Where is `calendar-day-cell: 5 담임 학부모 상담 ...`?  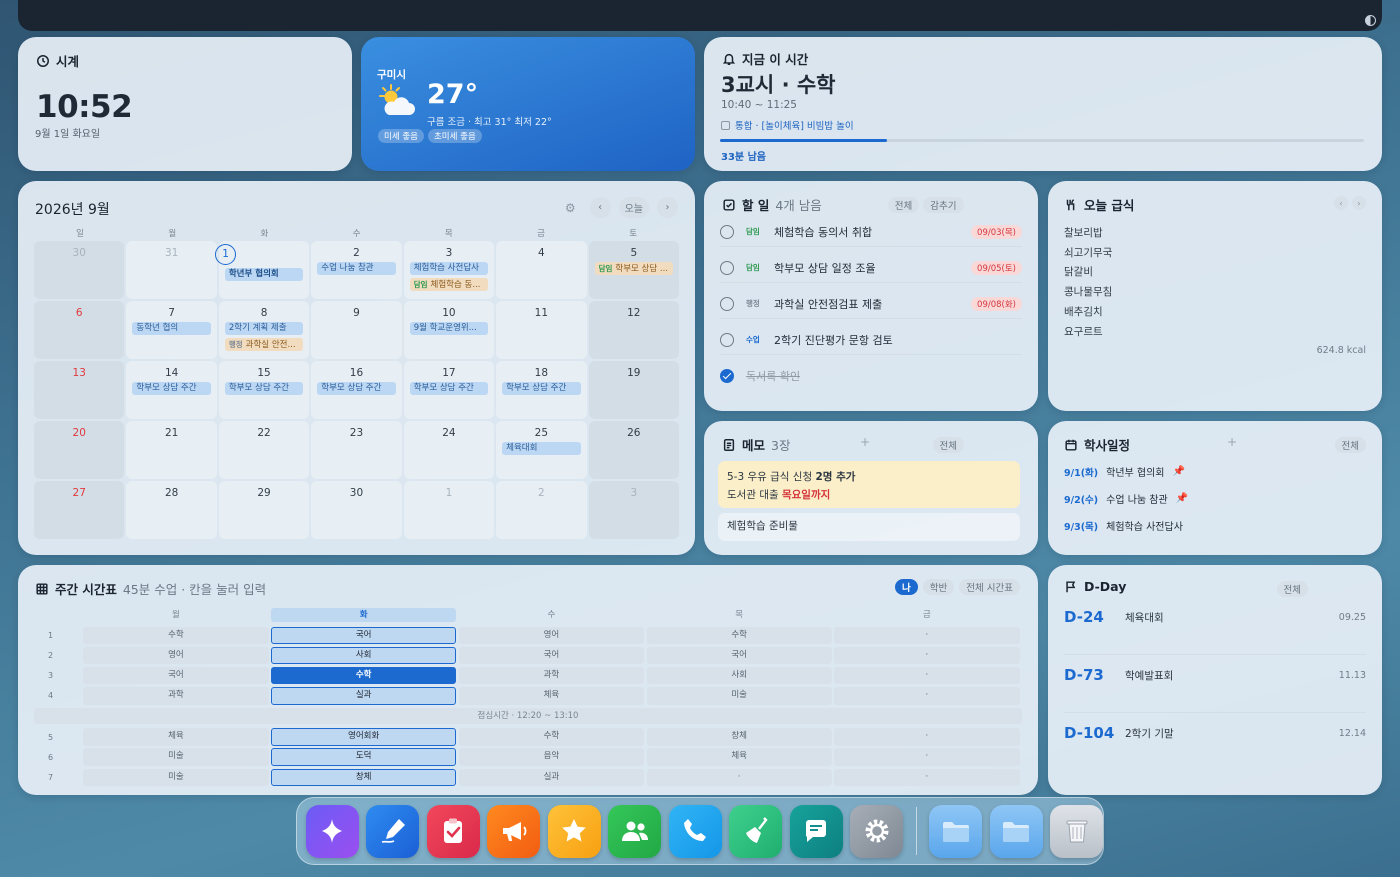
calendar-day-cell: 5 담임 학부모 상담 ... is located at coordinates (633, 270).